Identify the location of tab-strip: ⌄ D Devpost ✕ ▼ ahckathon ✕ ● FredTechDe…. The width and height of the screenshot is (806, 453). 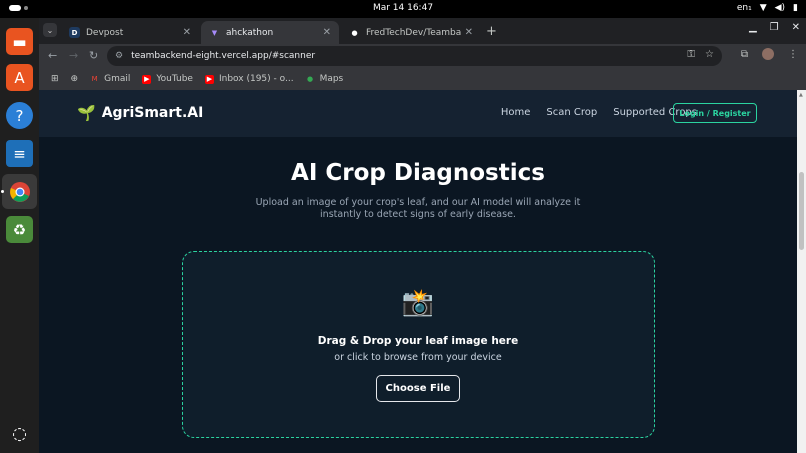
(422, 31).